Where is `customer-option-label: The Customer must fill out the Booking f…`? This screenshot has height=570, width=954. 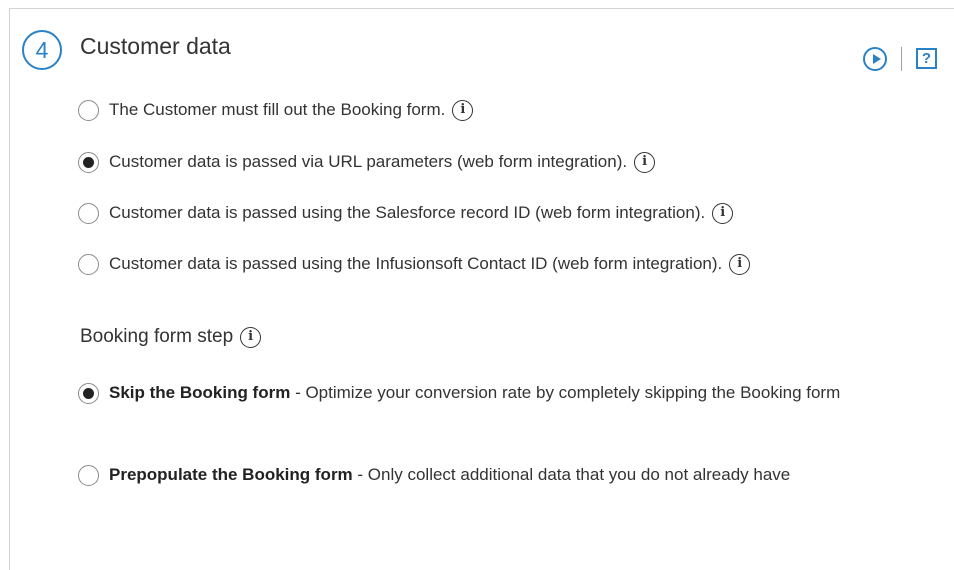 customer-option-label: The Customer must fill out the Booking f… is located at coordinates (277, 109).